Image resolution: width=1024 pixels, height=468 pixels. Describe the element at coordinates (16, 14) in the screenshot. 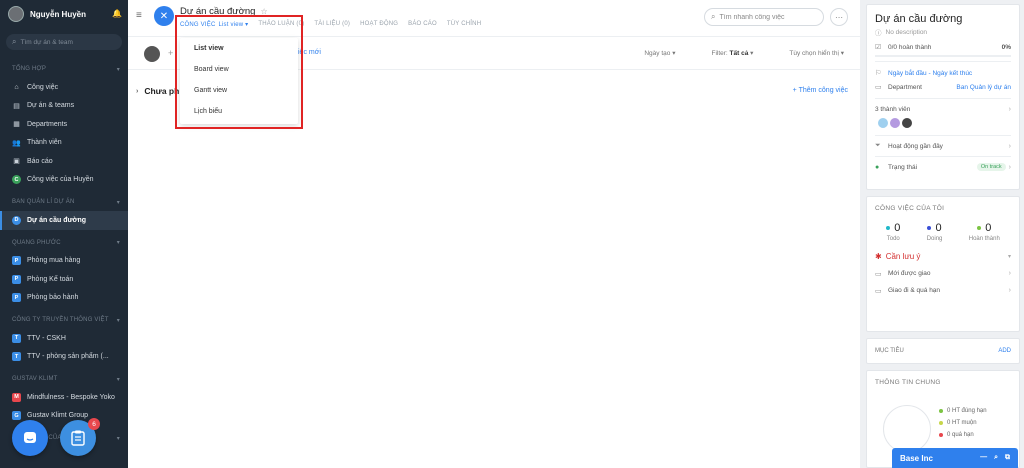

I see `user-avatar` at that location.